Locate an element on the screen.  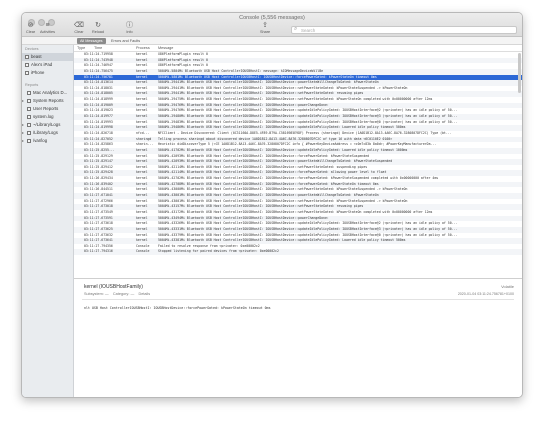
sidebar-report-user: User Reports is located at coordinates (47, 109).